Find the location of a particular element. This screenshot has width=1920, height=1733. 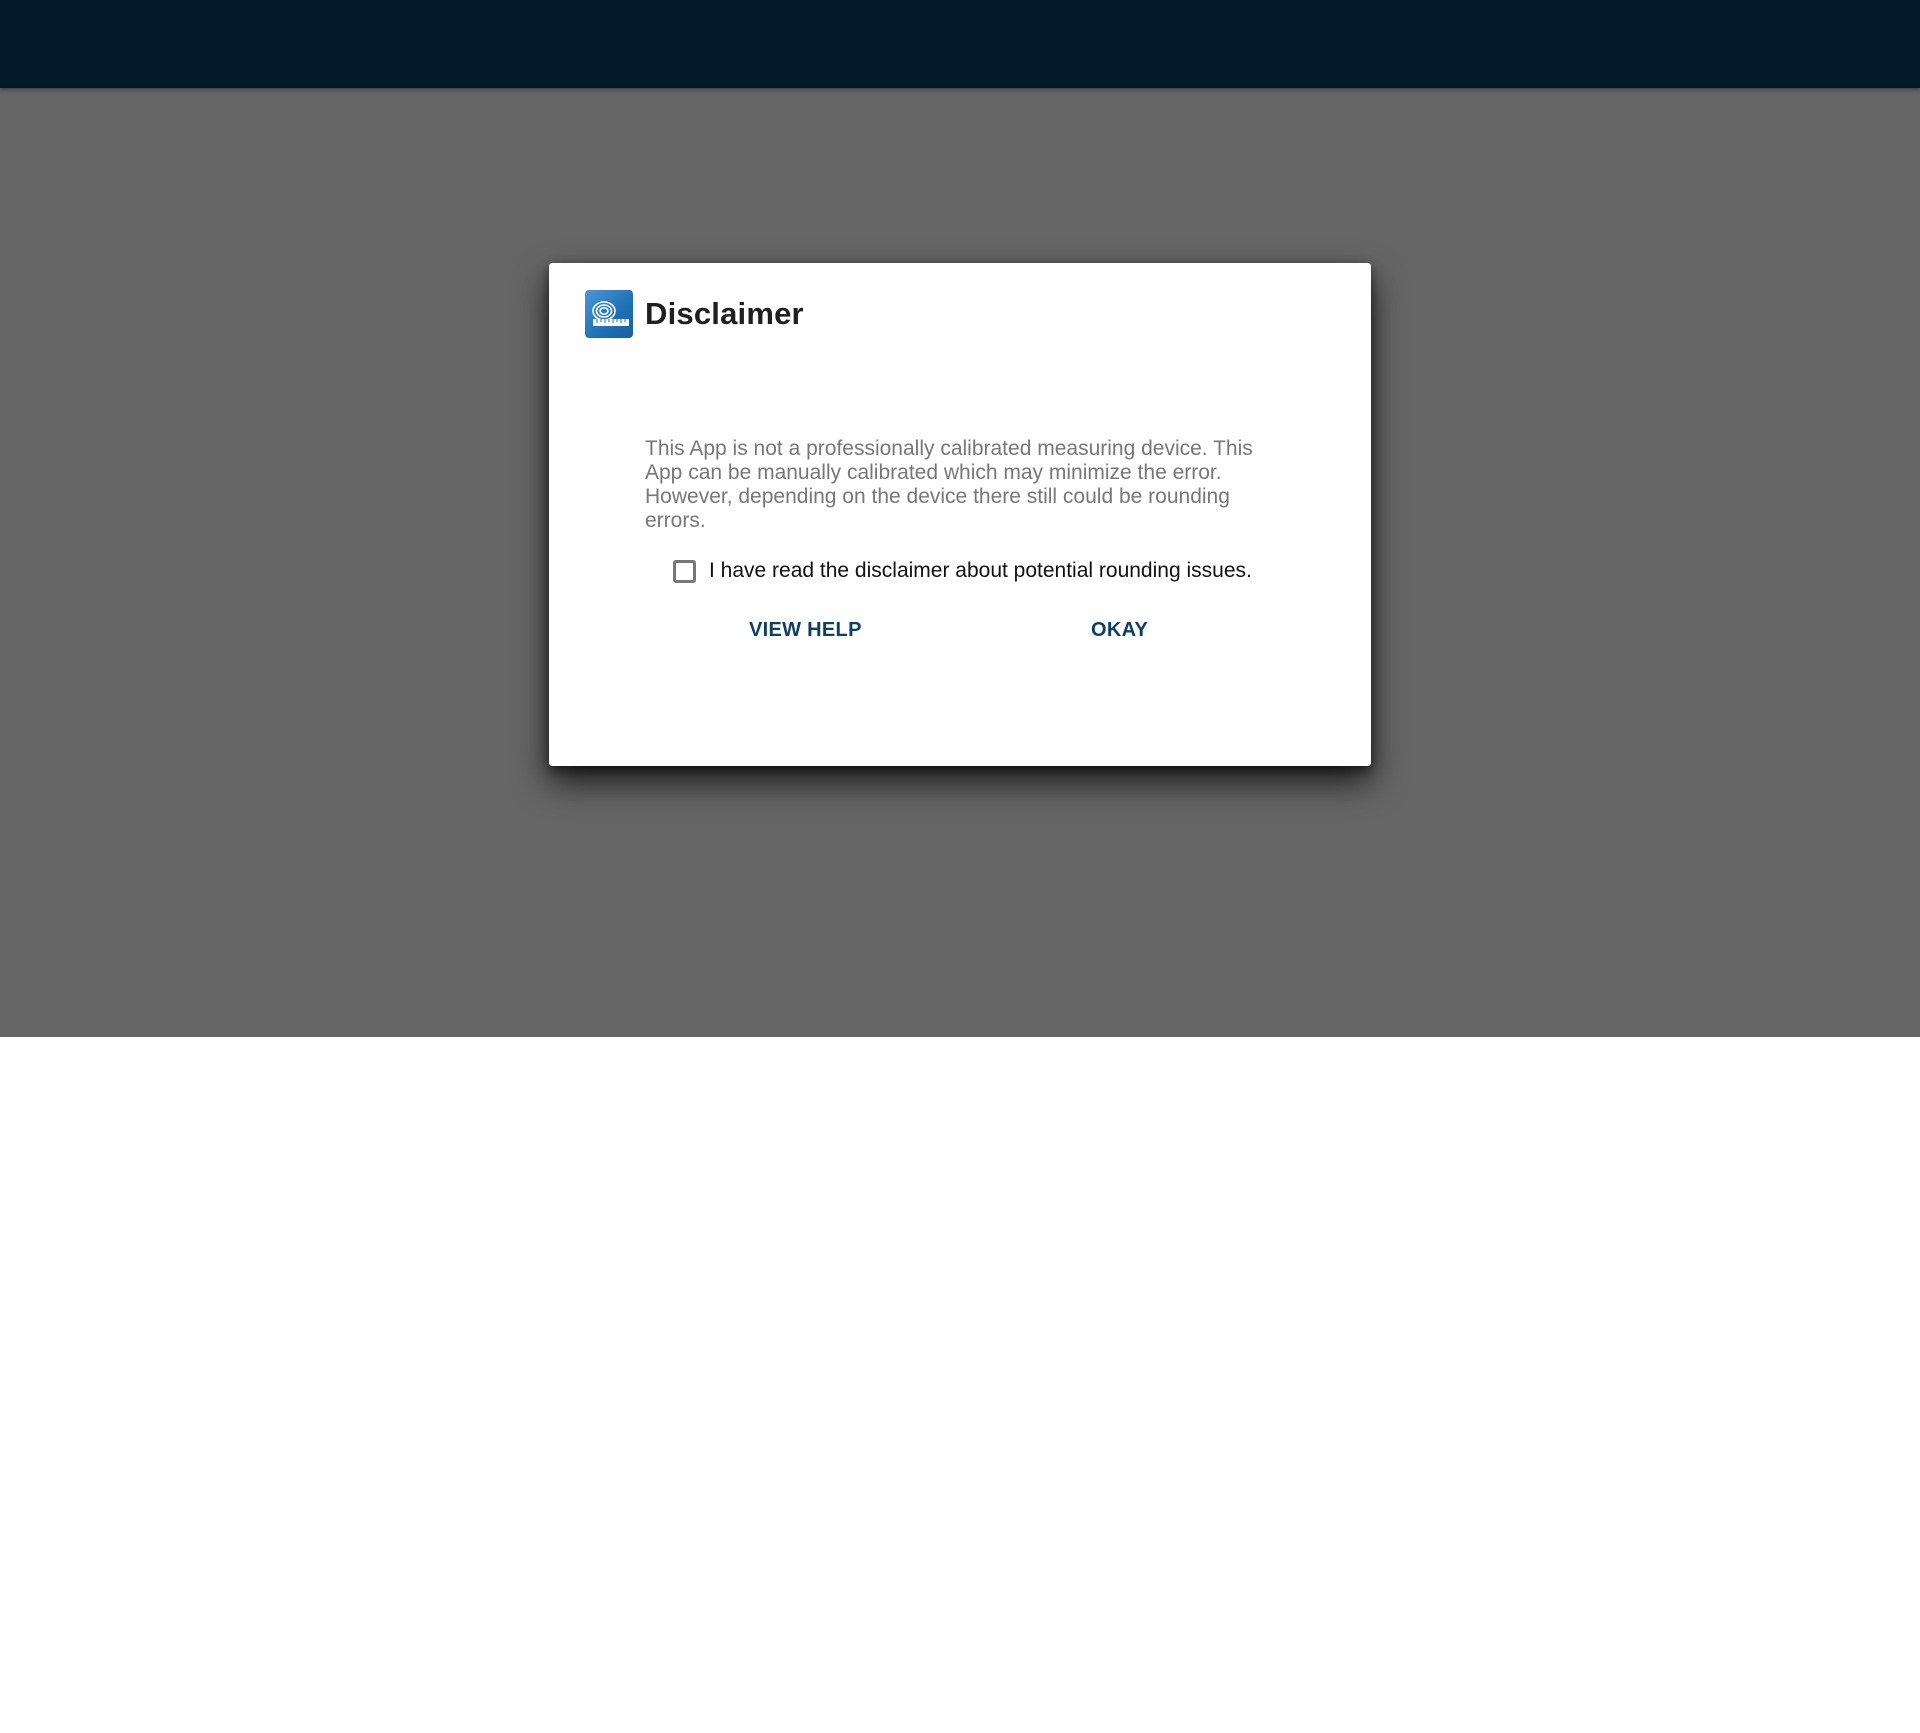

acknowledge-checkbox is located at coordinates (684, 571).